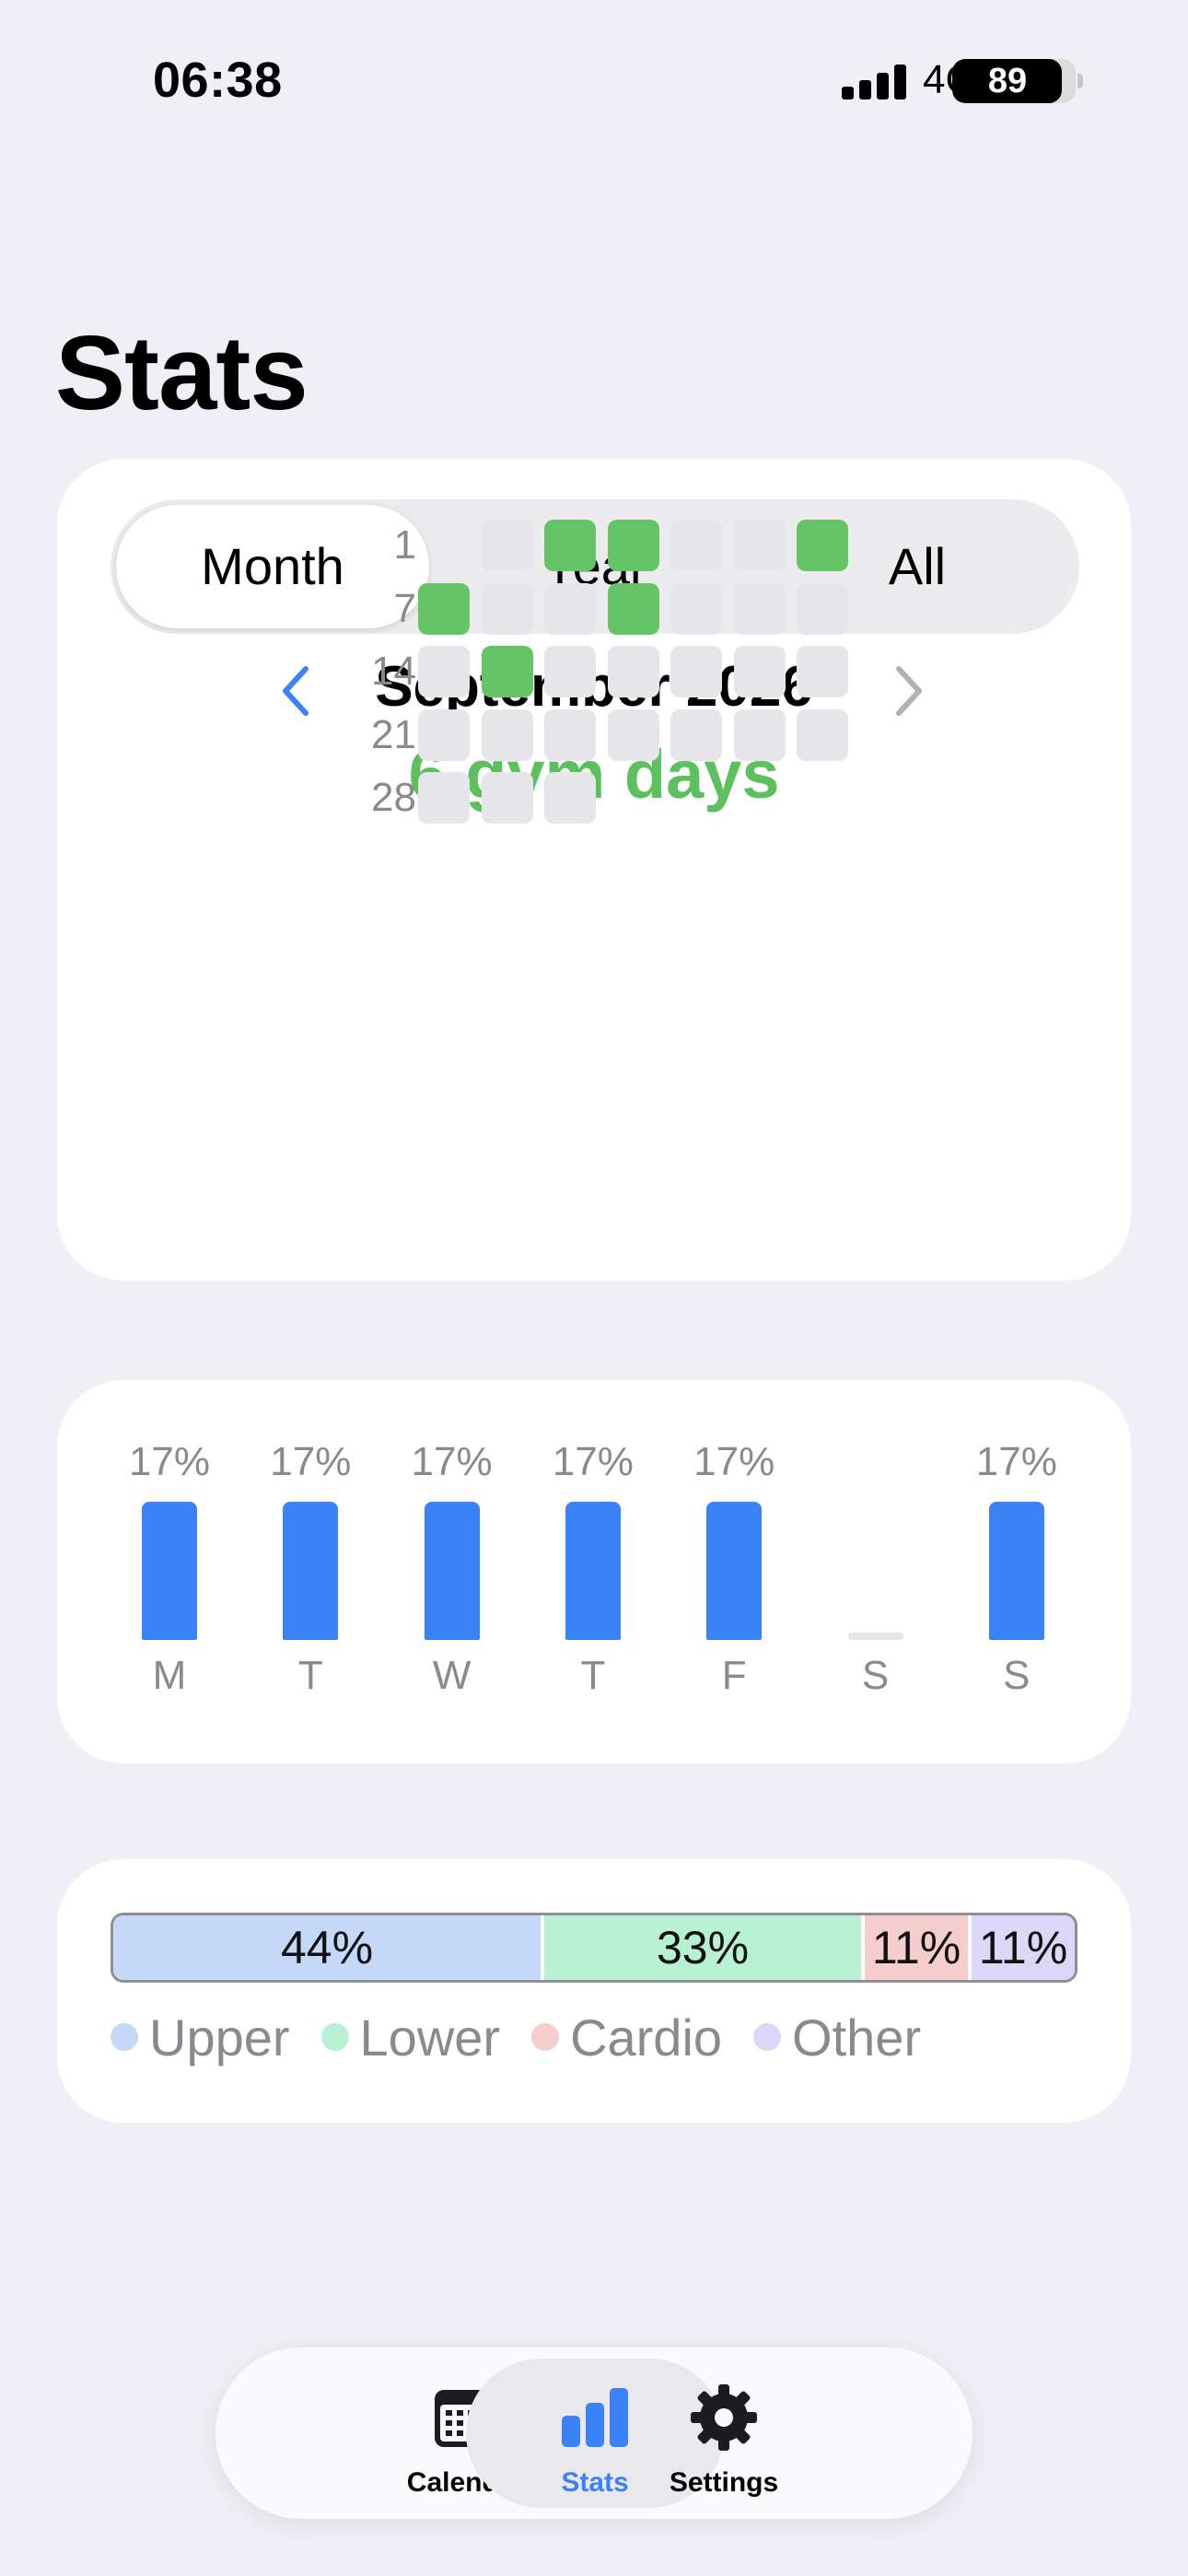  I want to click on tab-settings: Settings, so click(724, 2433).